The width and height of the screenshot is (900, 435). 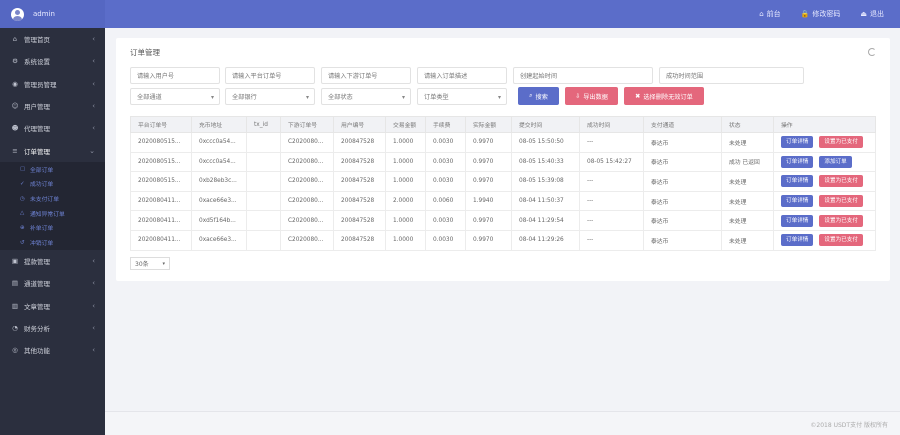 What do you see at coordinates (769, 14) in the screenshot?
I see `front-link: ⌂ 前台` at bounding box center [769, 14].